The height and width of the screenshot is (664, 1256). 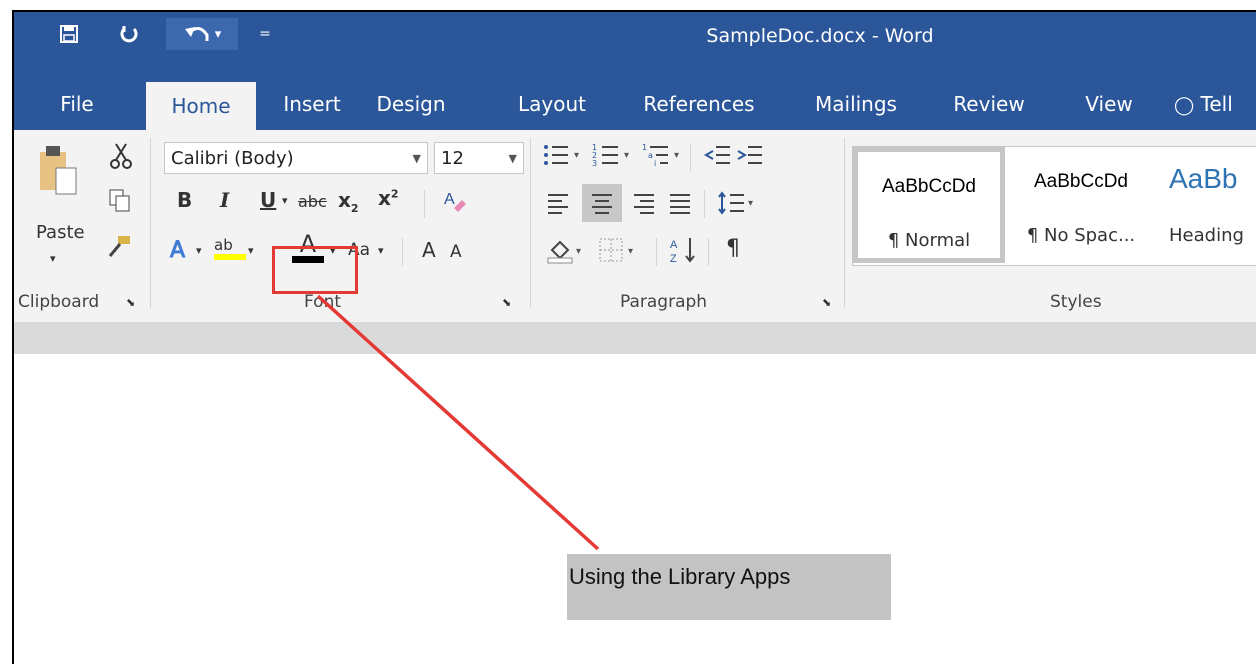 I want to click on align-center-button, so click(x=602, y=203).